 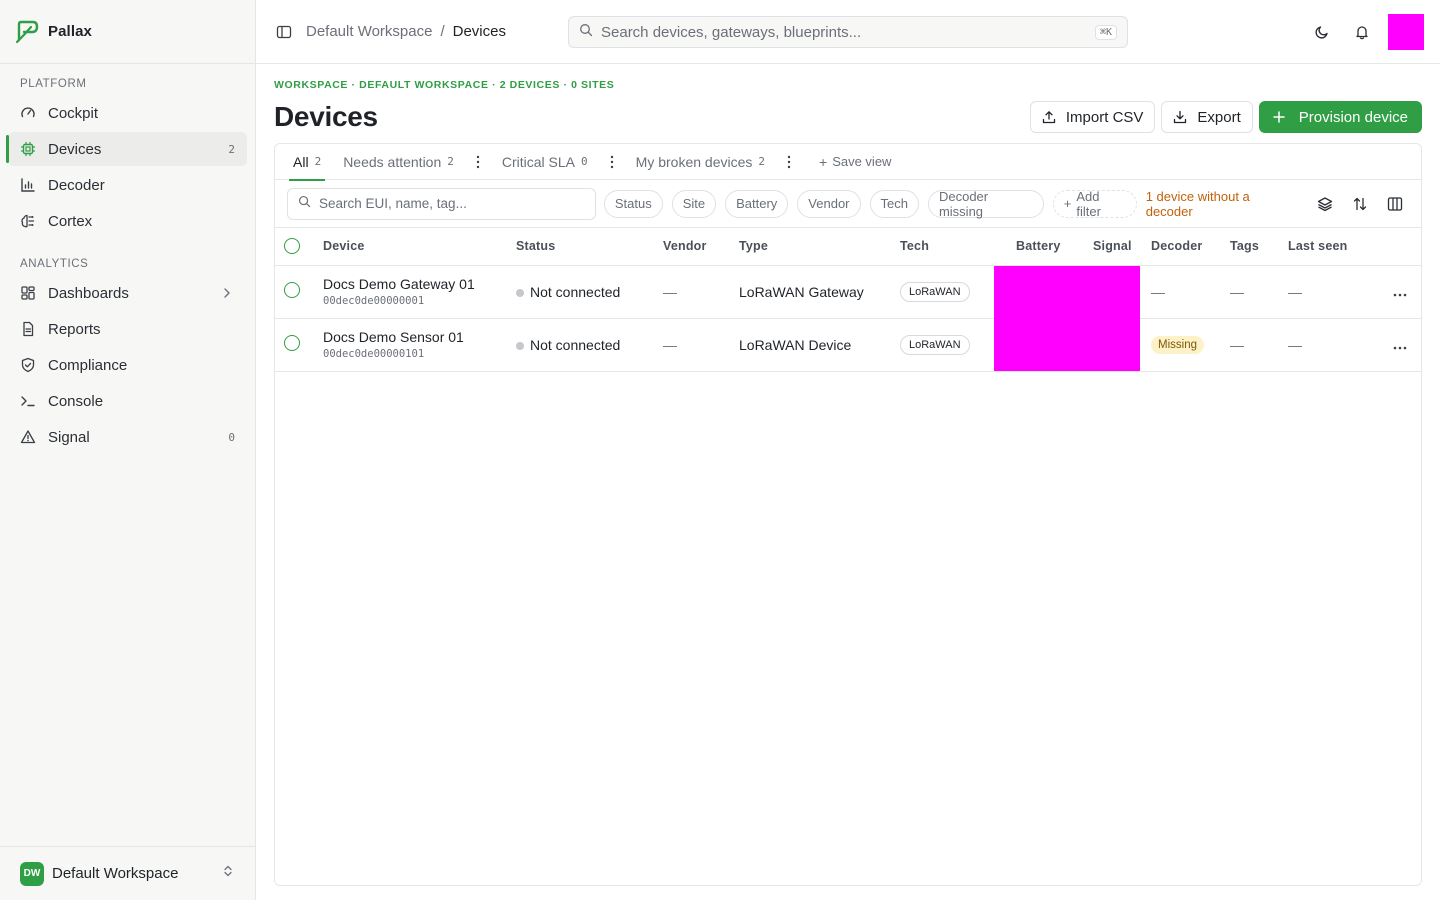 I want to click on filter-chip-battery: Battery, so click(x=757, y=203).